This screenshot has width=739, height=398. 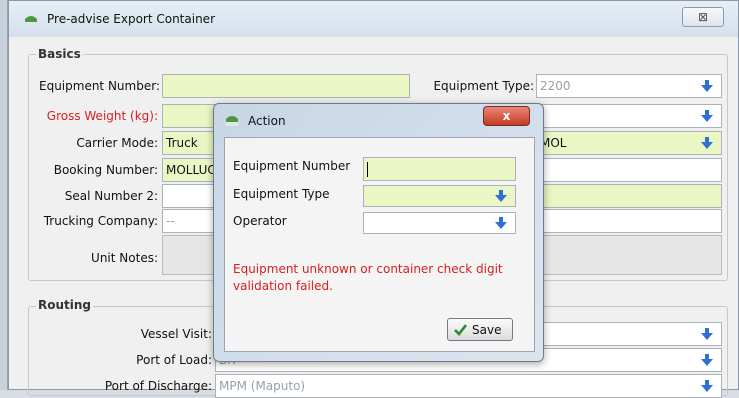 What do you see at coordinates (262, 386) in the screenshot?
I see `port-of-discharge-value: MPM (Maputo)` at bounding box center [262, 386].